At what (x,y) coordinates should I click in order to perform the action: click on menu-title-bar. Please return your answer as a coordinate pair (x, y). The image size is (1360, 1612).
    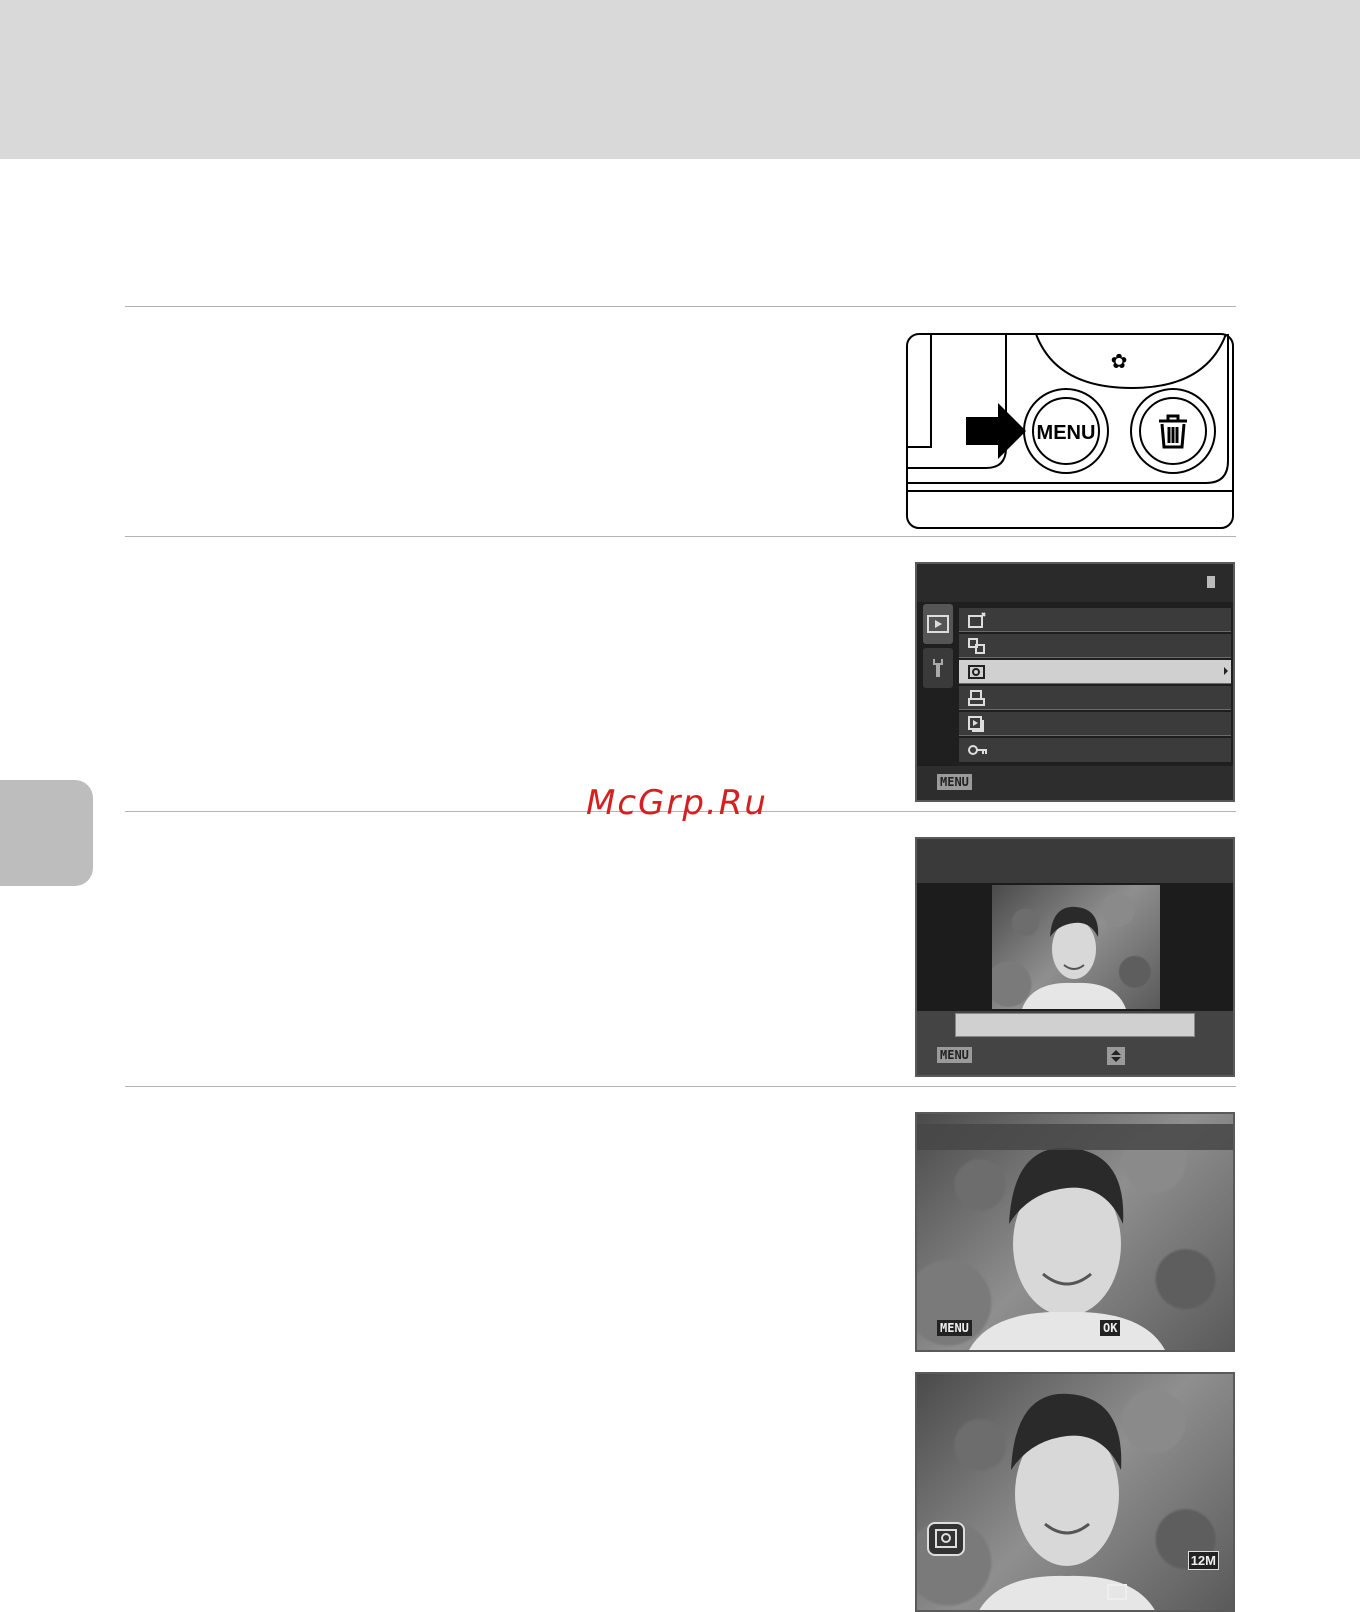
    Looking at the image, I should click on (1075, 583).